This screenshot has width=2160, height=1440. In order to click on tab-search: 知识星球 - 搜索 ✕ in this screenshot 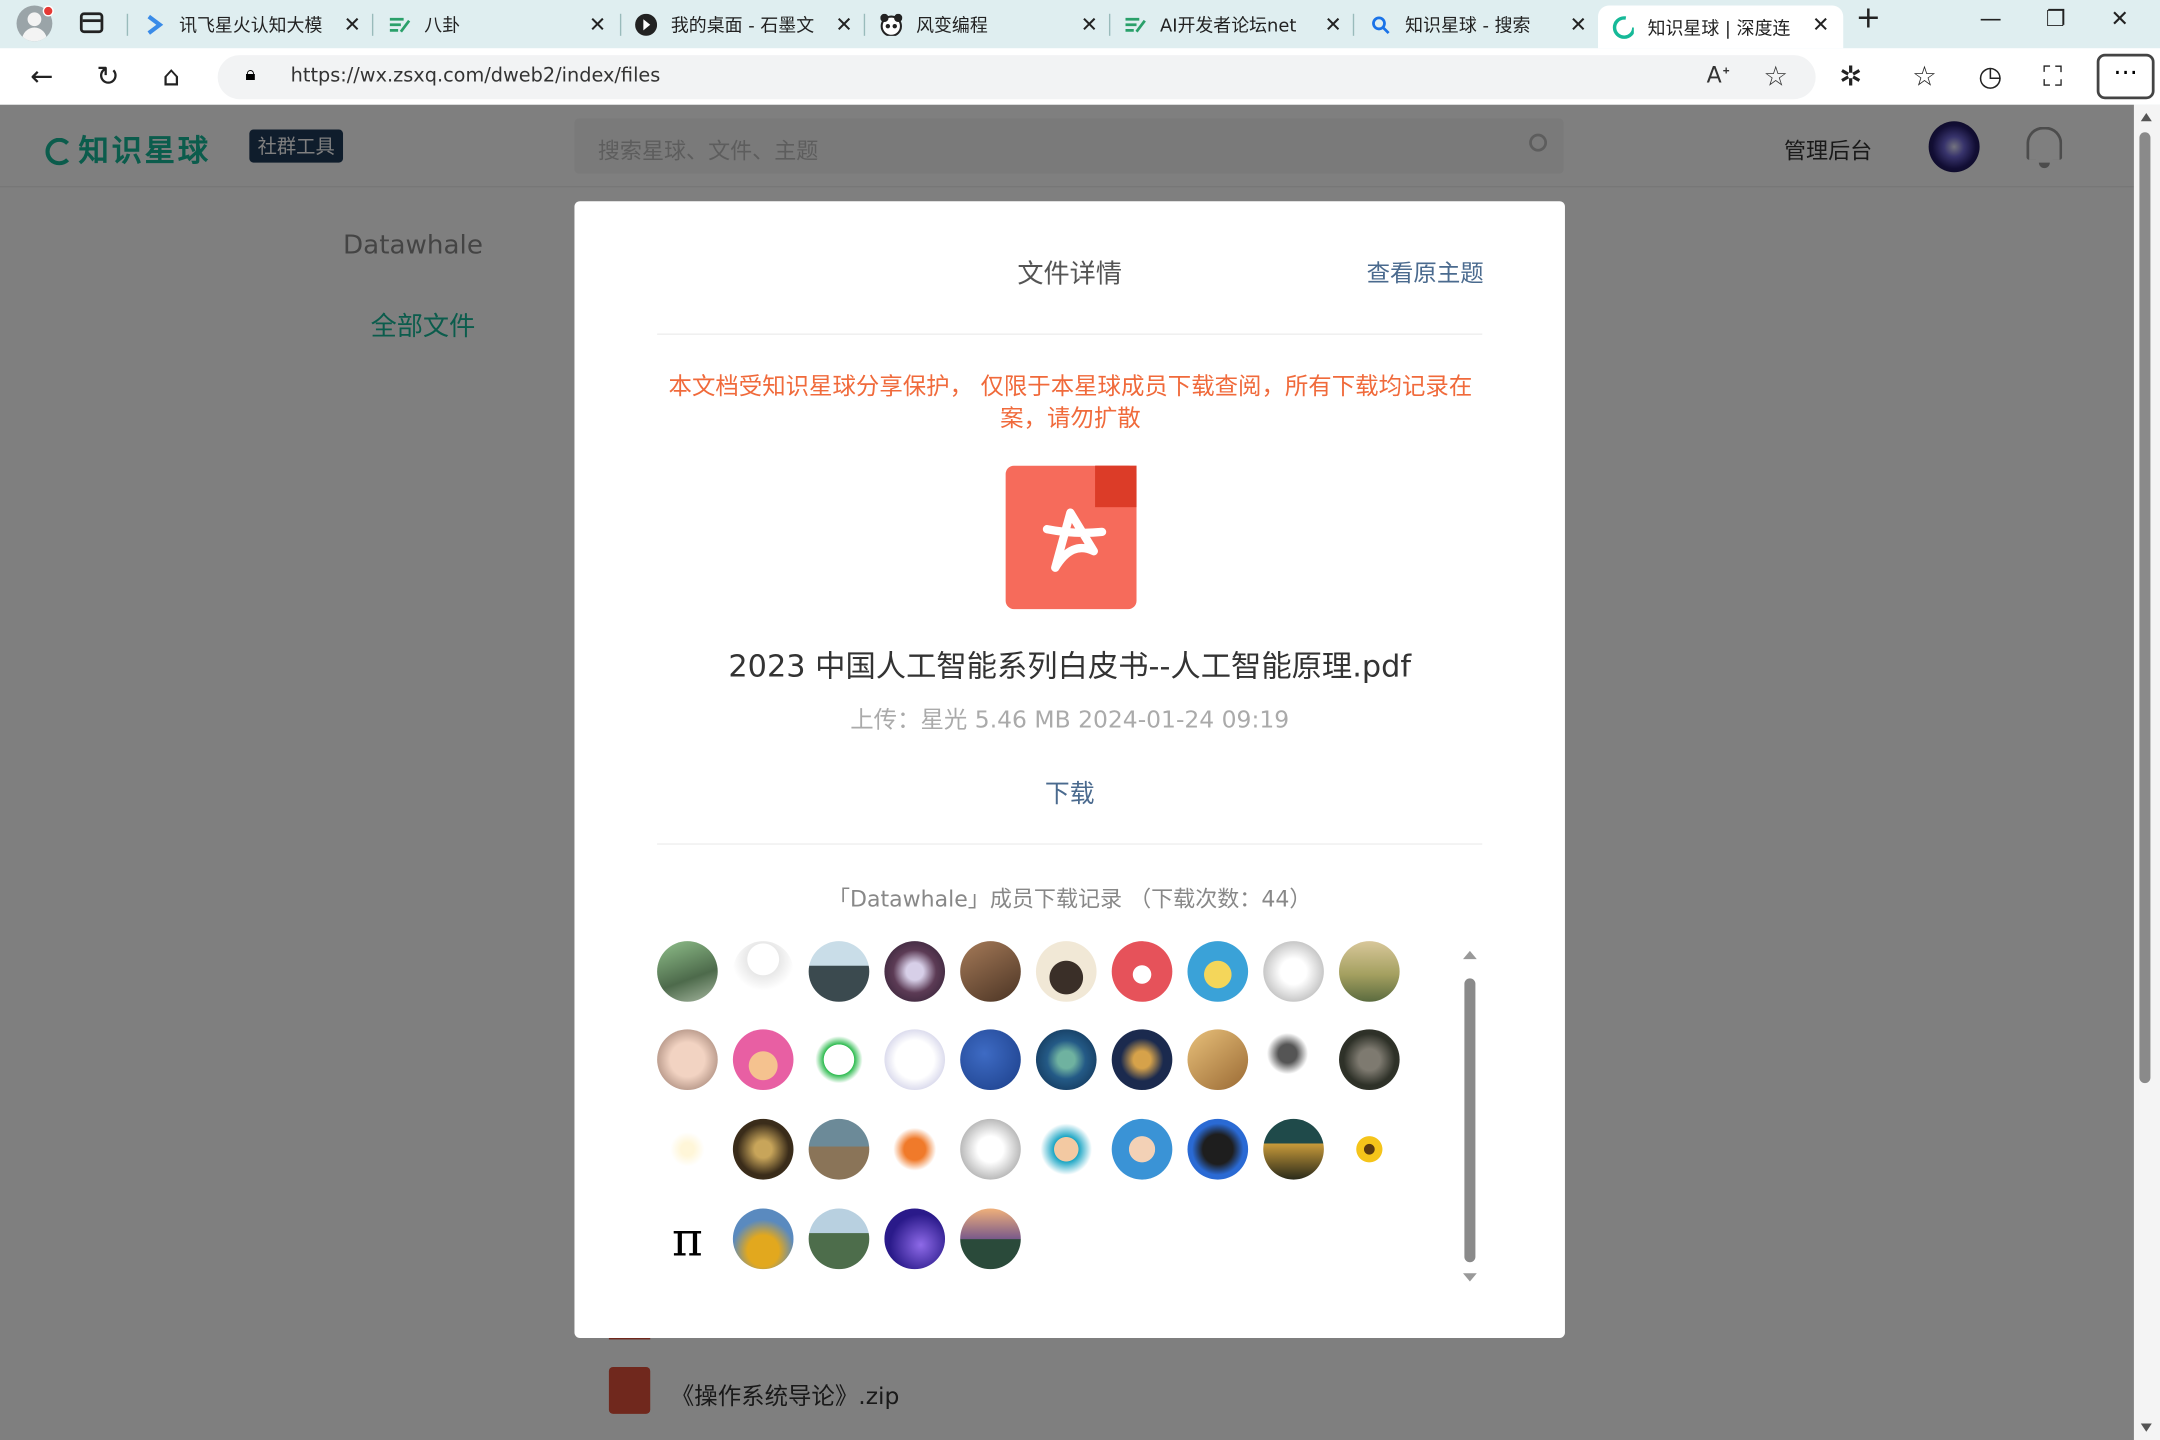, I will do `click(1478, 24)`.